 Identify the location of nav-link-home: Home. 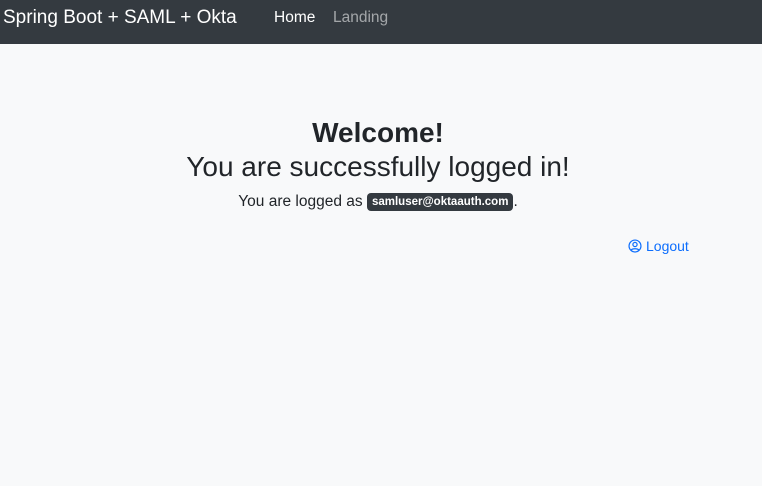
(294, 18).